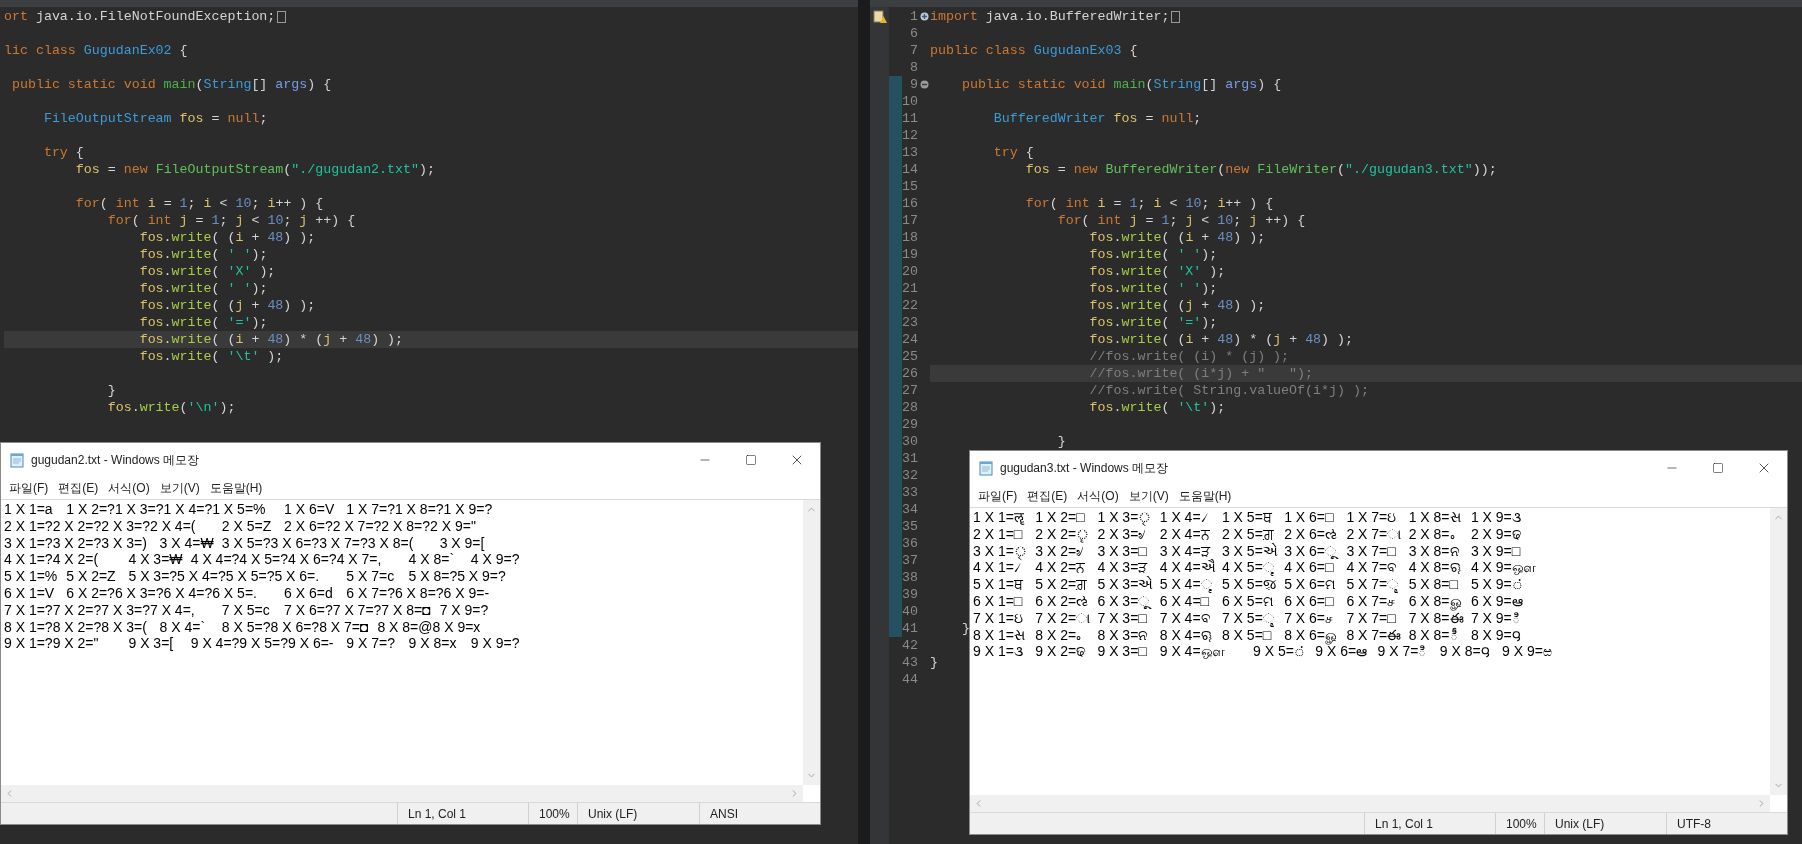 The width and height of the screenshot is (1802, 844). I want to click on code-line: import java.io.BufferedWriter;, so click(1050, 16).